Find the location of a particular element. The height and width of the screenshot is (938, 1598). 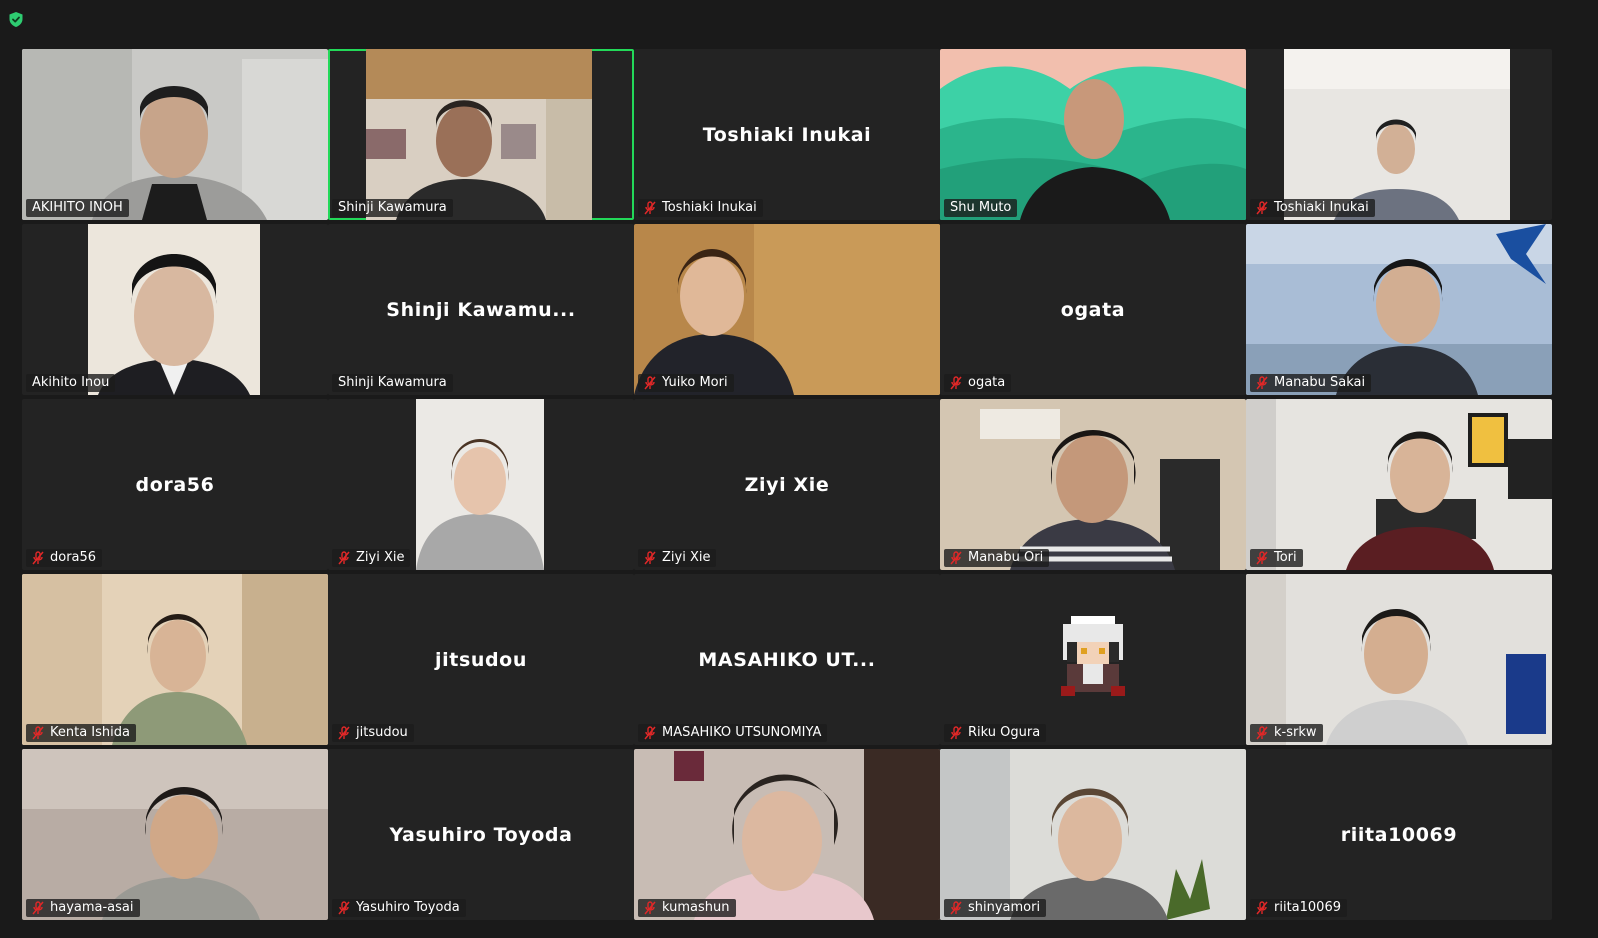

participant-tile: Akihito Inou is located at coordinates (175, 309).